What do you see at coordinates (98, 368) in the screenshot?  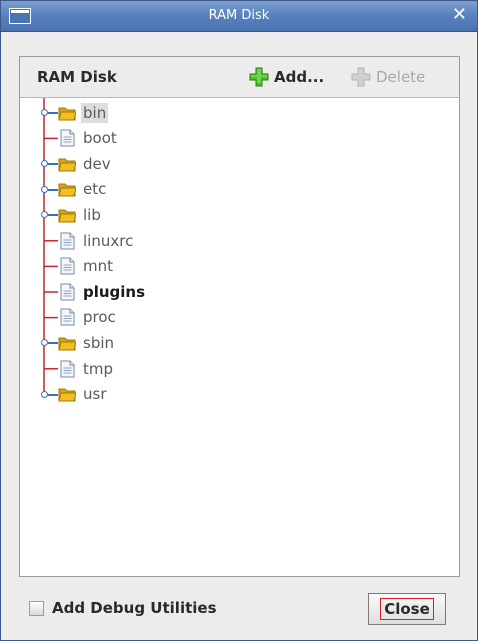 I see `tree-item-label: tmp` at bounding box center [98, 368].